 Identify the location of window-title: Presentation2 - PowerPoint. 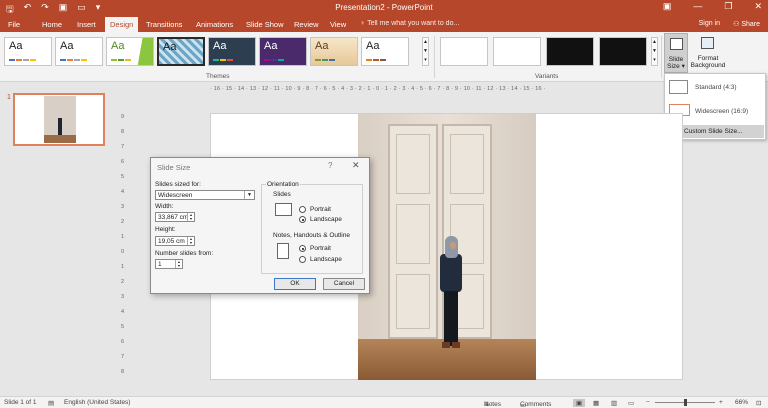
(384, 7).